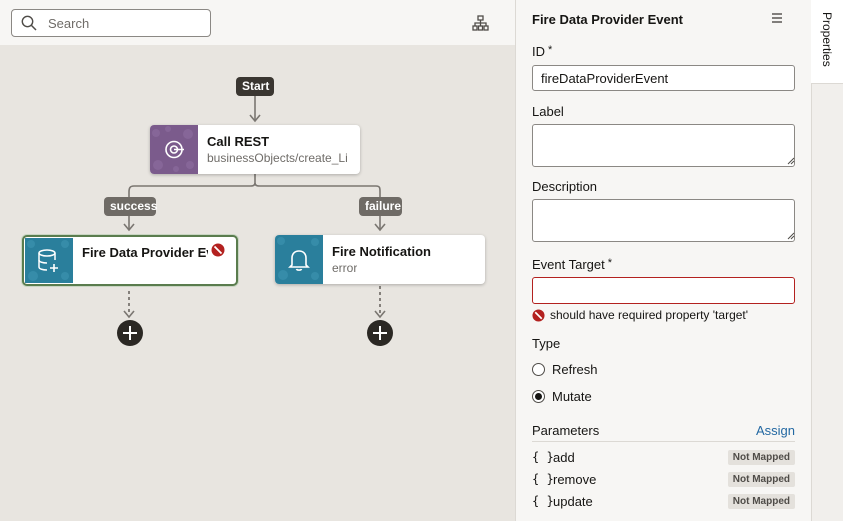 The height and width of the screenshot is (521, 843). Describe the element at coordinates (663, 458) in the screenshot. I see `parameter-row-add: { } add Not Mapped` at that location.